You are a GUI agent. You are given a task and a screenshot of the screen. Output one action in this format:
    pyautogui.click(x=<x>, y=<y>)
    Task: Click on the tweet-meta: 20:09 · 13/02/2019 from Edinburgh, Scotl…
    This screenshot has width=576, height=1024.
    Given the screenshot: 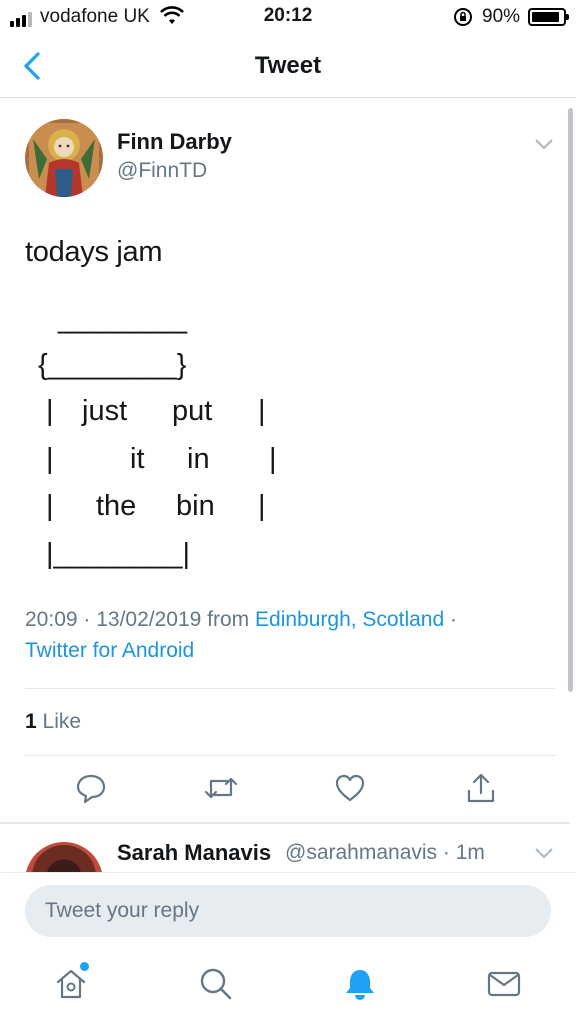 What is the action you would take?
    pyautogui.click(x=285, y=635)
    